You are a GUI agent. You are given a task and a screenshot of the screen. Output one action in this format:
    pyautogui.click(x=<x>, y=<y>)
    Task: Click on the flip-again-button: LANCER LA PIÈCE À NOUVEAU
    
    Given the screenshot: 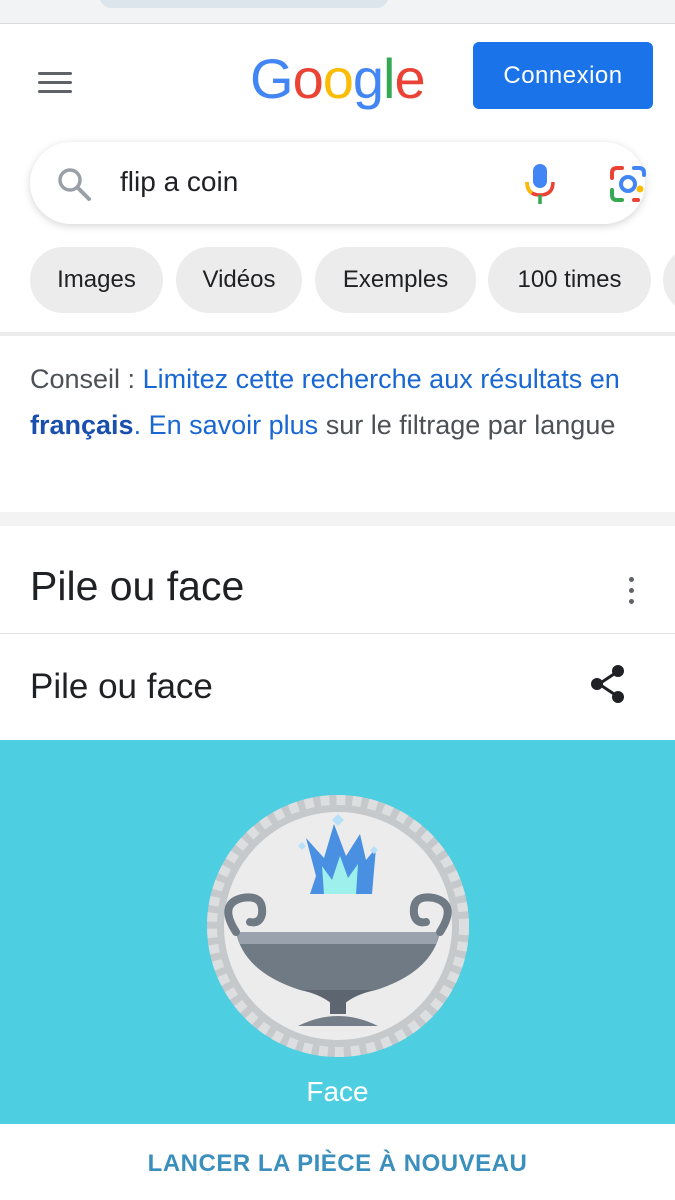 What is the action you would take?
    pyautogui.click(x=337, y=1164)
    